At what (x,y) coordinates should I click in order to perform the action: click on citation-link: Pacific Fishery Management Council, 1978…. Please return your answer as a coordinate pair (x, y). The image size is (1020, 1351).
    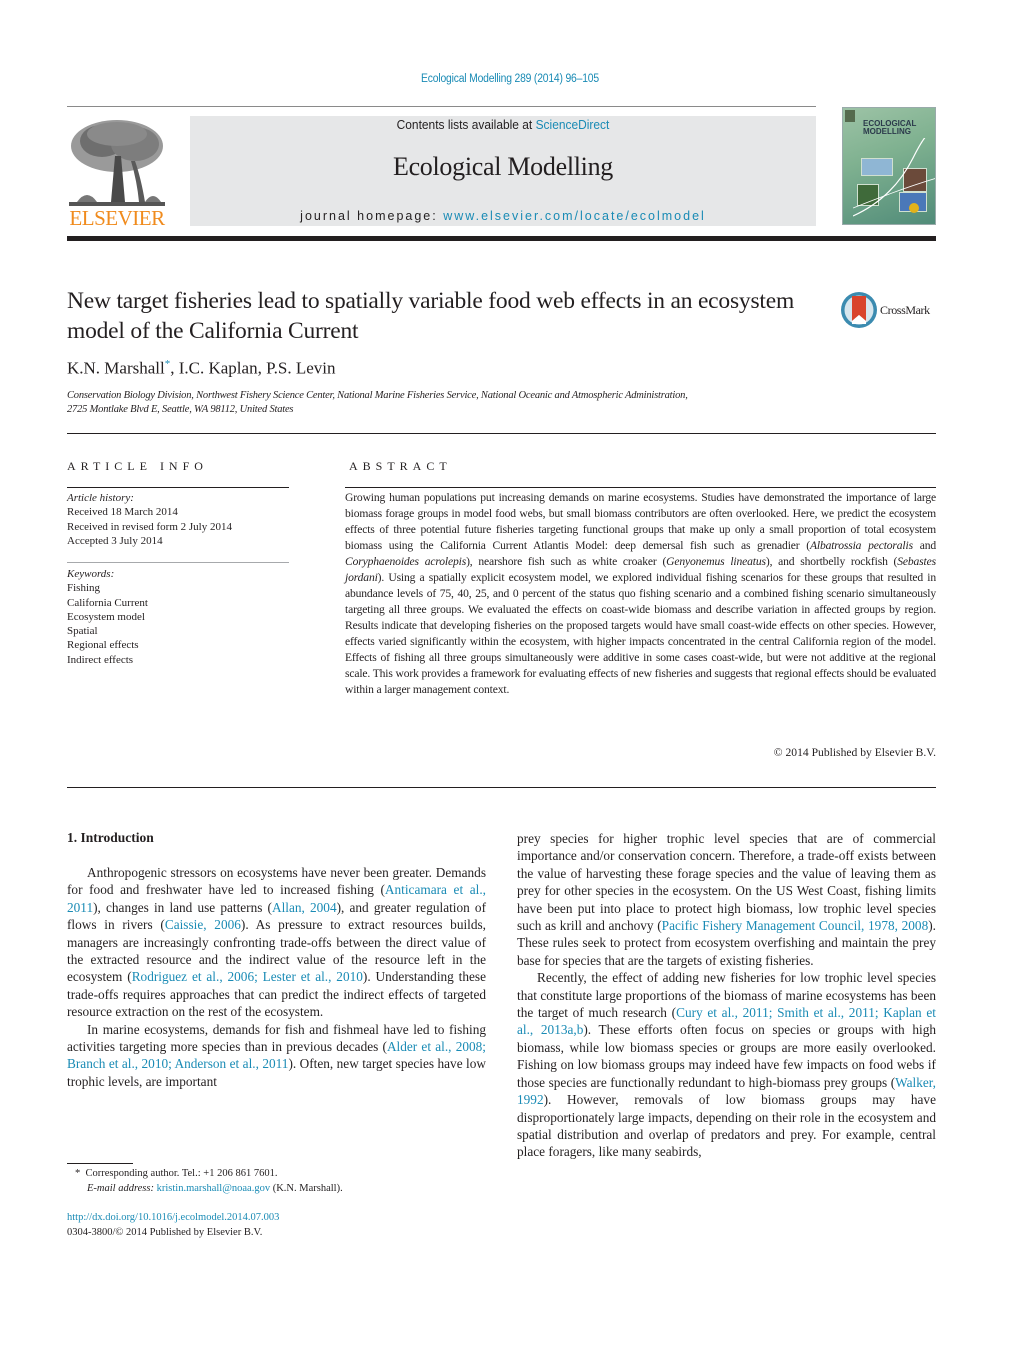
    Looking at the image, I should click on (795, 925).